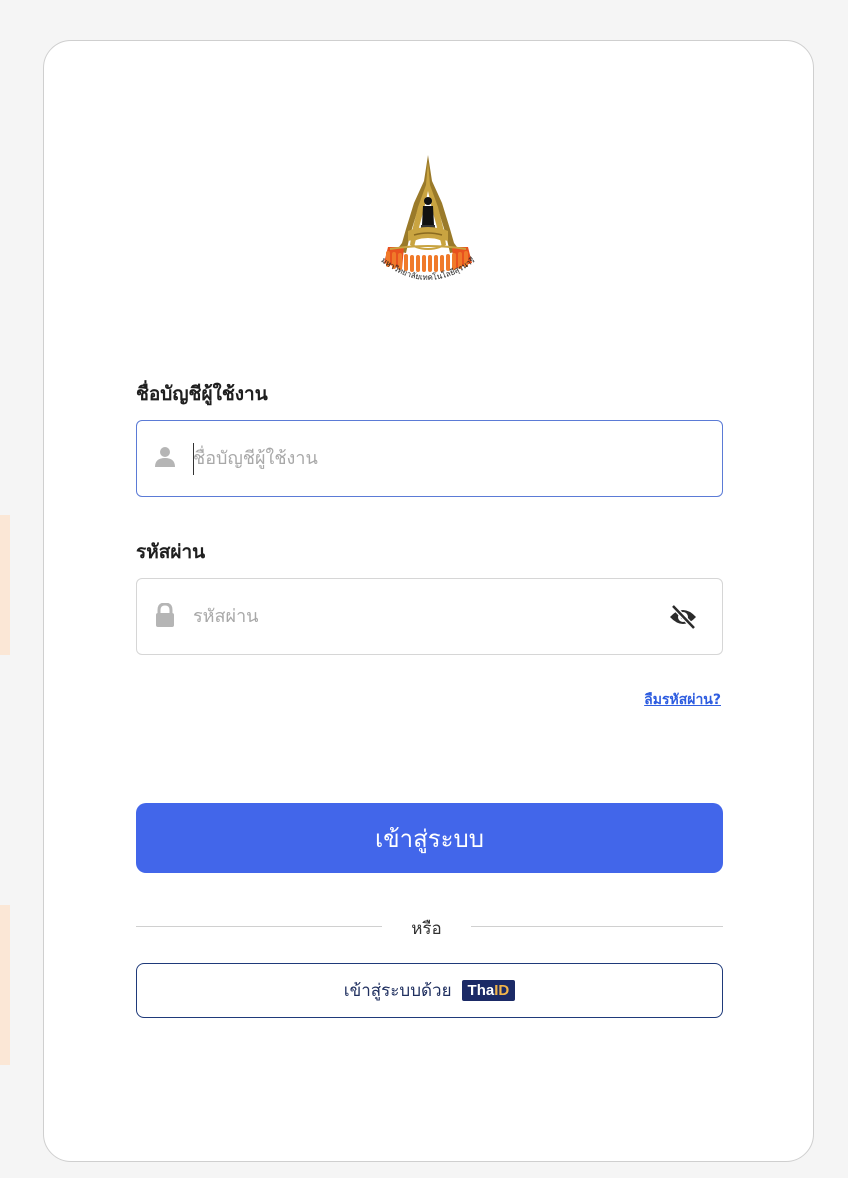 Image resolution: width=848 pixels, height=1178 pixels. I want to click on divider-text: หรือ, so click(426, 929).